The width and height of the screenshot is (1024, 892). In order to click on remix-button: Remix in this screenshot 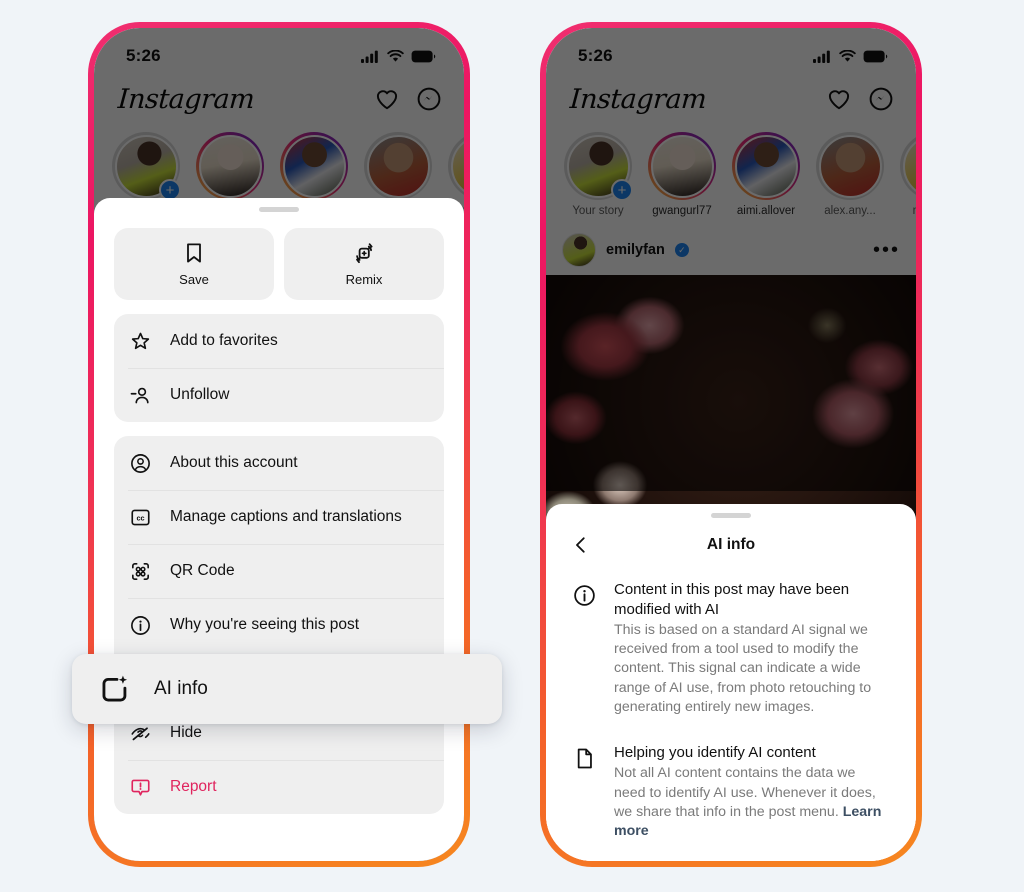, I will do `click(364, 264)`.